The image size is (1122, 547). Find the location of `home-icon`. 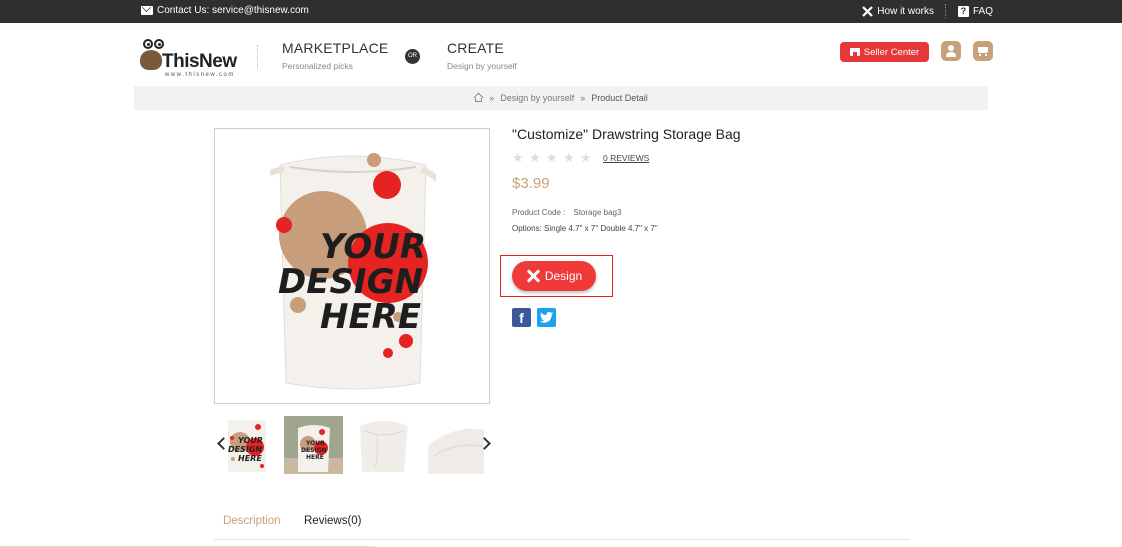

home-icon is located at coordinates (478, 98).